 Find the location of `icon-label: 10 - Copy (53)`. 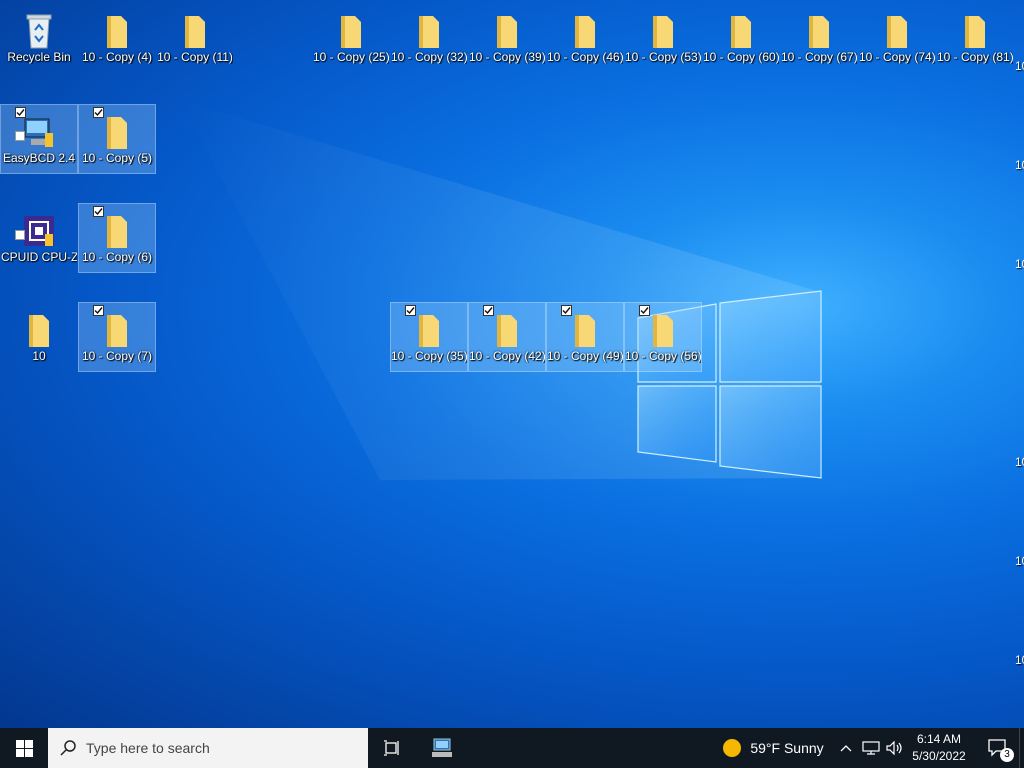

icon-label: 10 - Copy (53) is located at coordinates (663, 57).